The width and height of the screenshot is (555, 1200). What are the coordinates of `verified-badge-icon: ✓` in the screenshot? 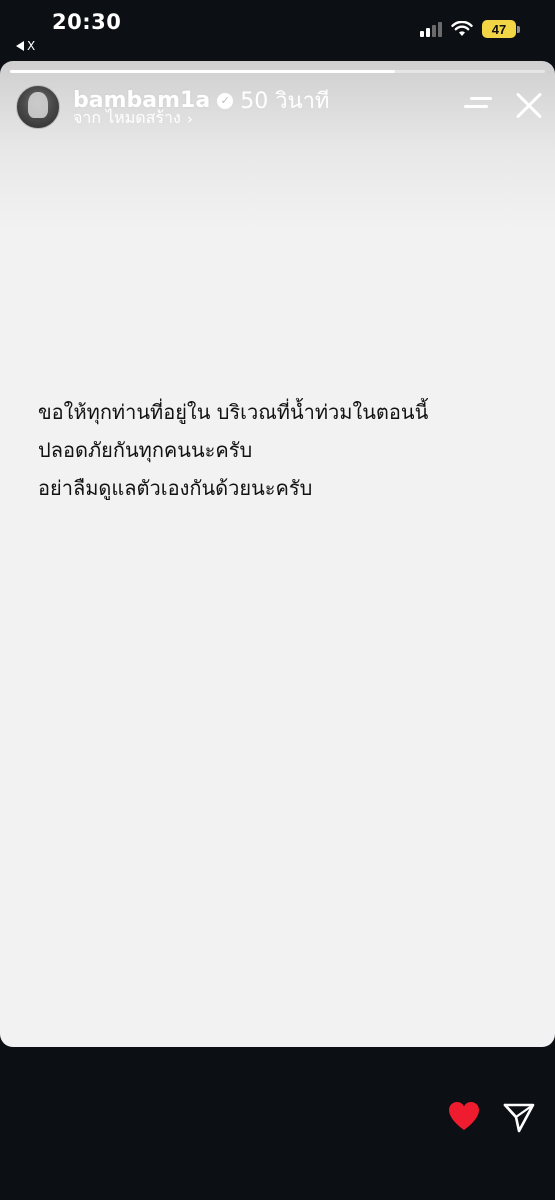 It's located at (225, 100).